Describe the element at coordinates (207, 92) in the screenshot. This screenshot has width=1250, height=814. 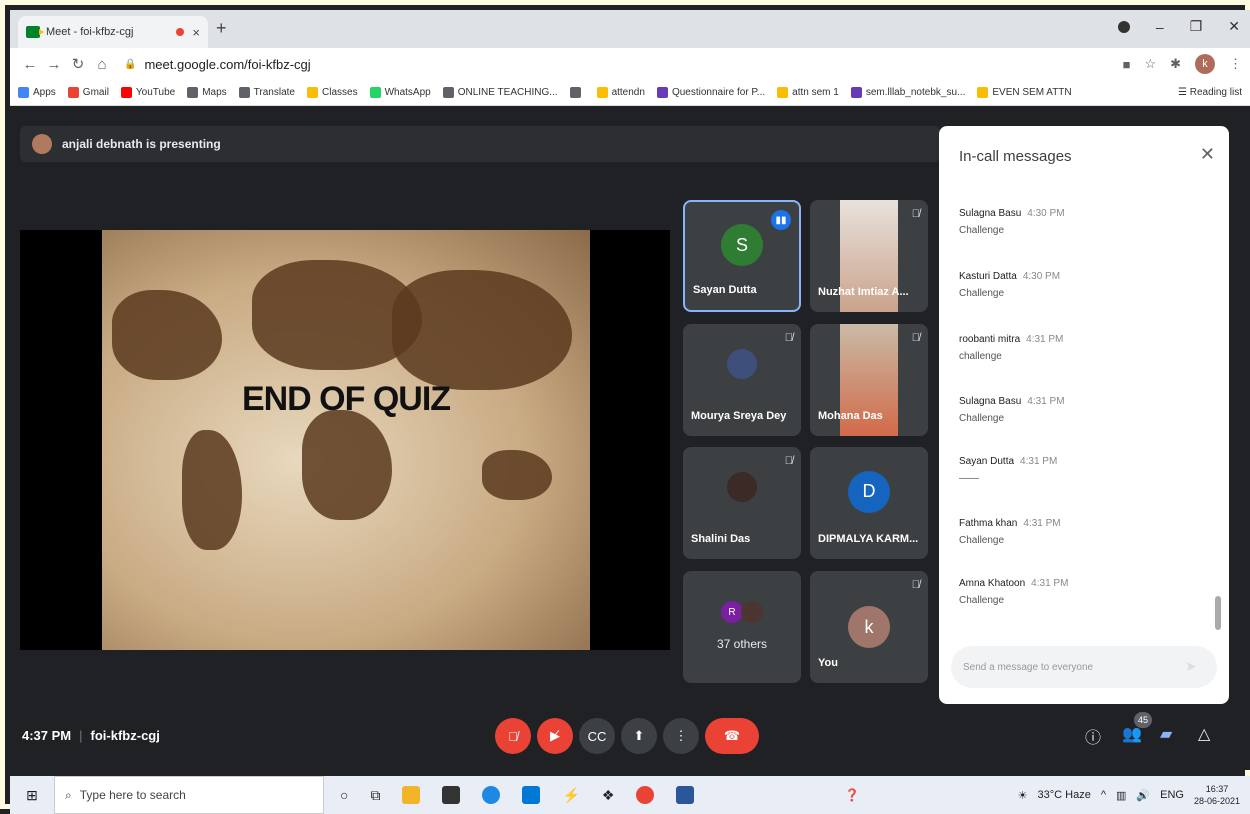
I see `bookmark-item: Maps` at that location.